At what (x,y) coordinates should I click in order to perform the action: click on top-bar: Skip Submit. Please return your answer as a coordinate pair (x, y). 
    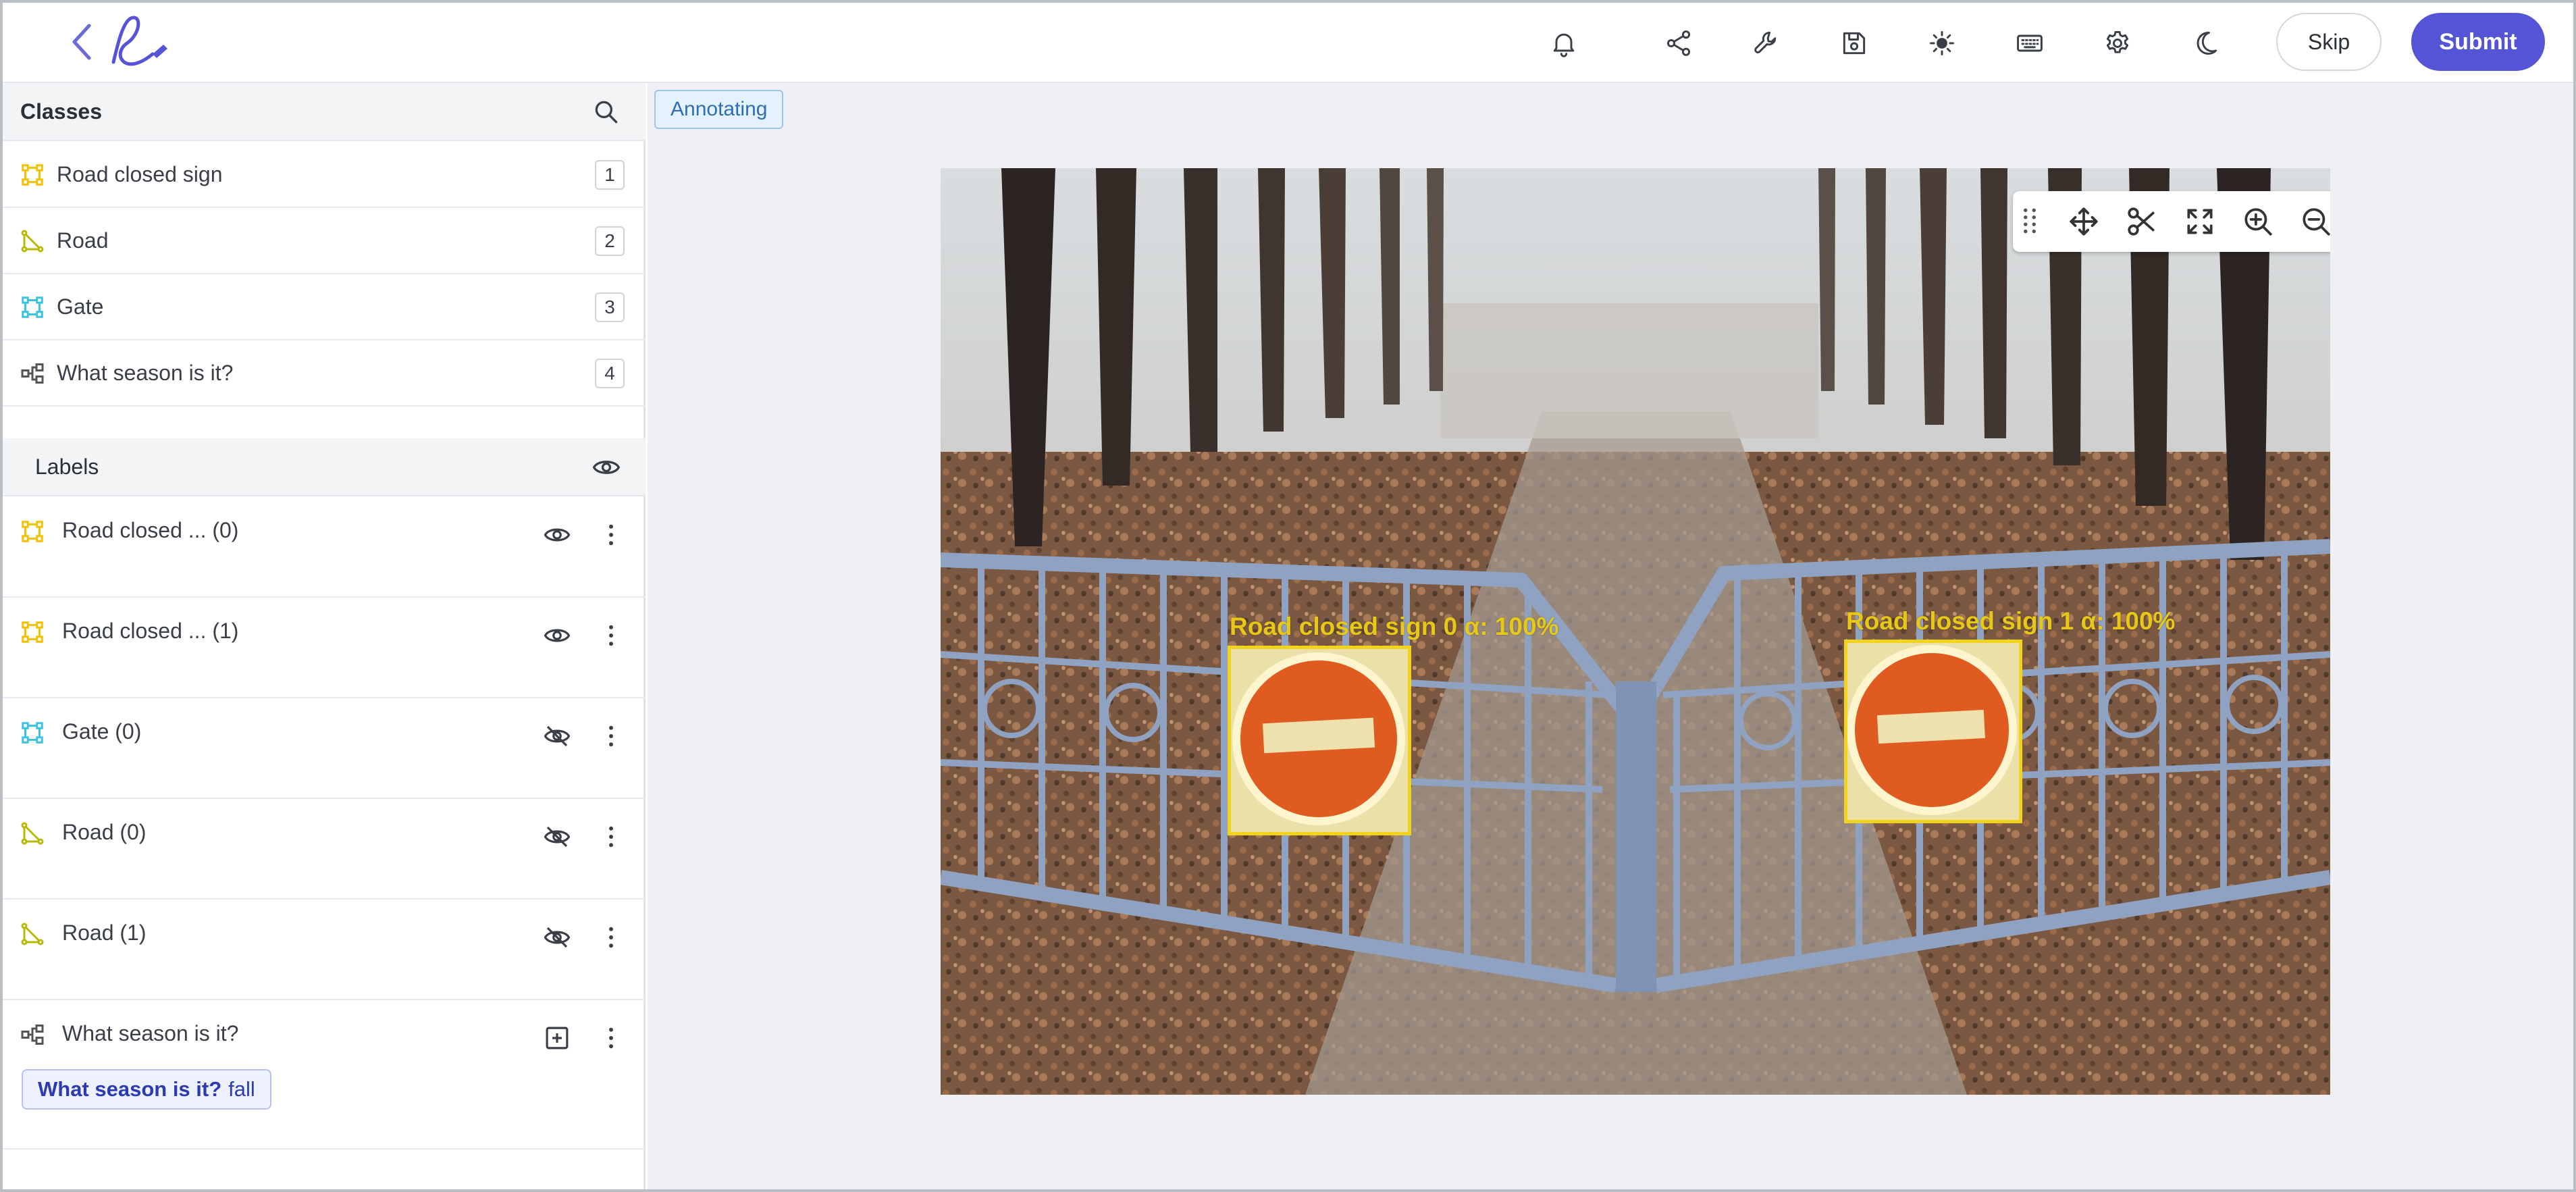
    Looking at the image, I should click on (1288, 43).